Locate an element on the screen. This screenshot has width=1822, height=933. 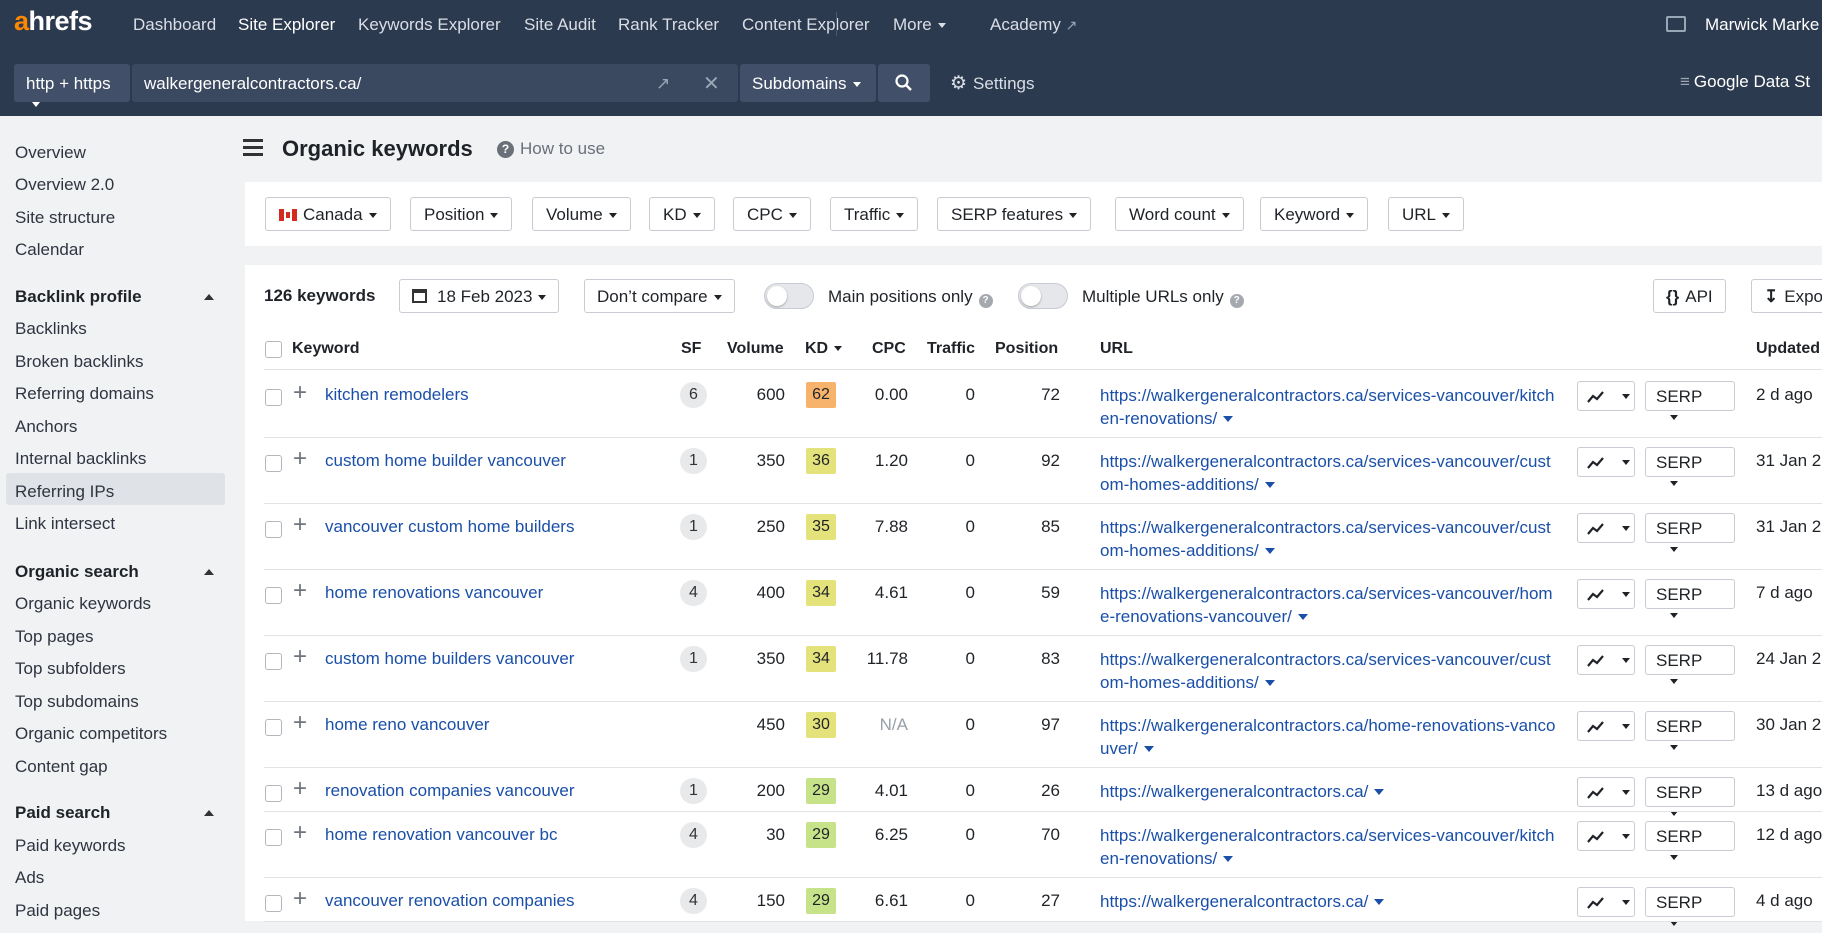
keyword-link: home renovations vancouver is located at coordinates (434, 593).